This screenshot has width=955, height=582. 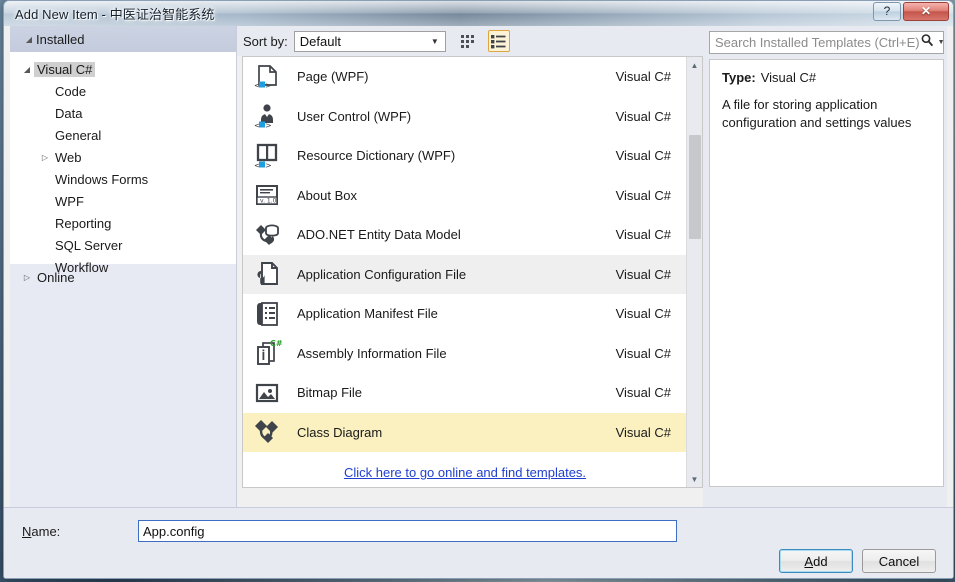 What do you see at coordinates (267, 274) in the screenshot?
I see `application-configuration-file-icon` at bounding box center [267, 274].